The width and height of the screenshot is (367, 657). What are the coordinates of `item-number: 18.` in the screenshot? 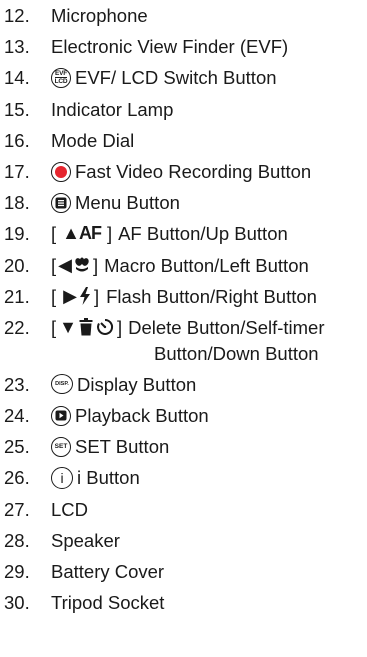 It's located at (17, 203).